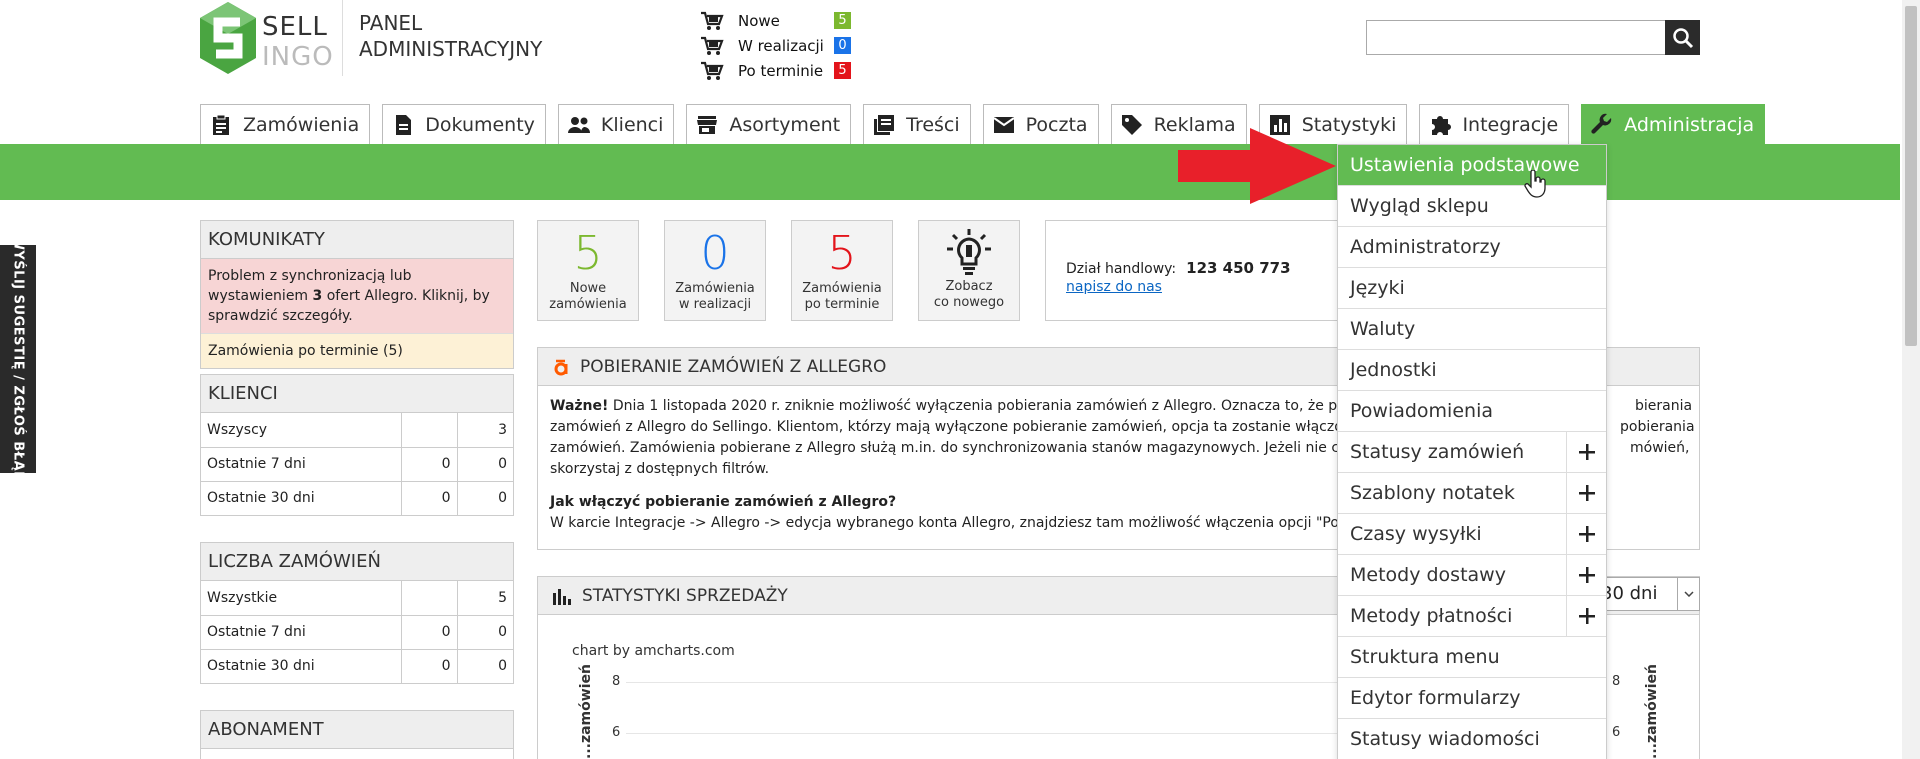 This screenshot has height=759, width=1920. Describe the element at coordinates (1472, 657) in the screenshot. I see `dropdown-item: Struktura menu` at that location.